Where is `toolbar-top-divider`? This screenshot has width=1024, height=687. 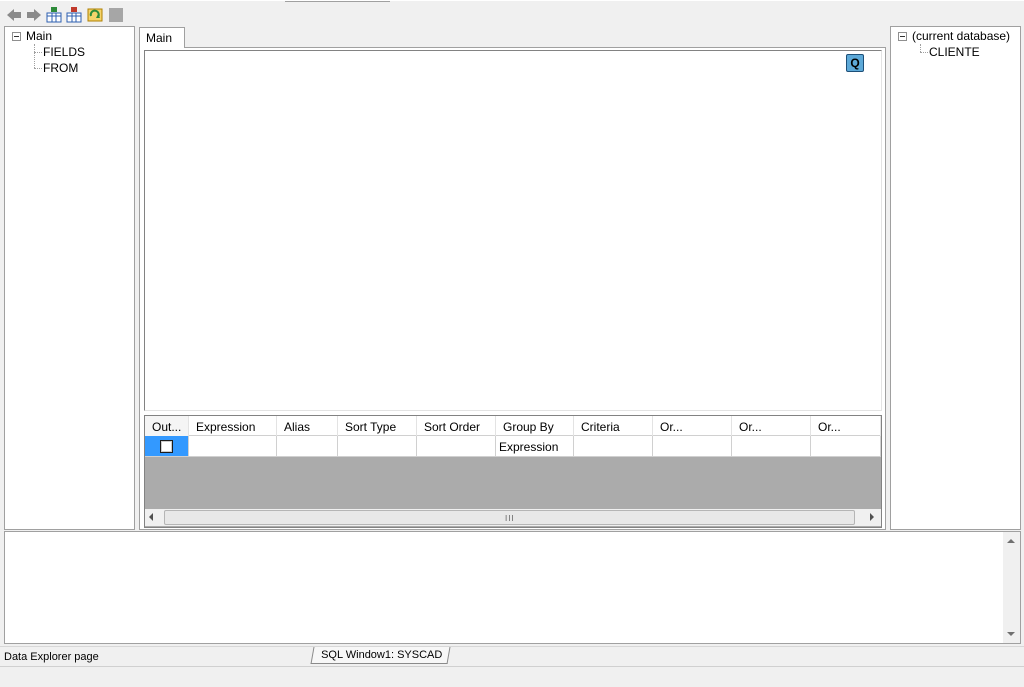
toolbar-top-divider is located at coordinates (337, 1).